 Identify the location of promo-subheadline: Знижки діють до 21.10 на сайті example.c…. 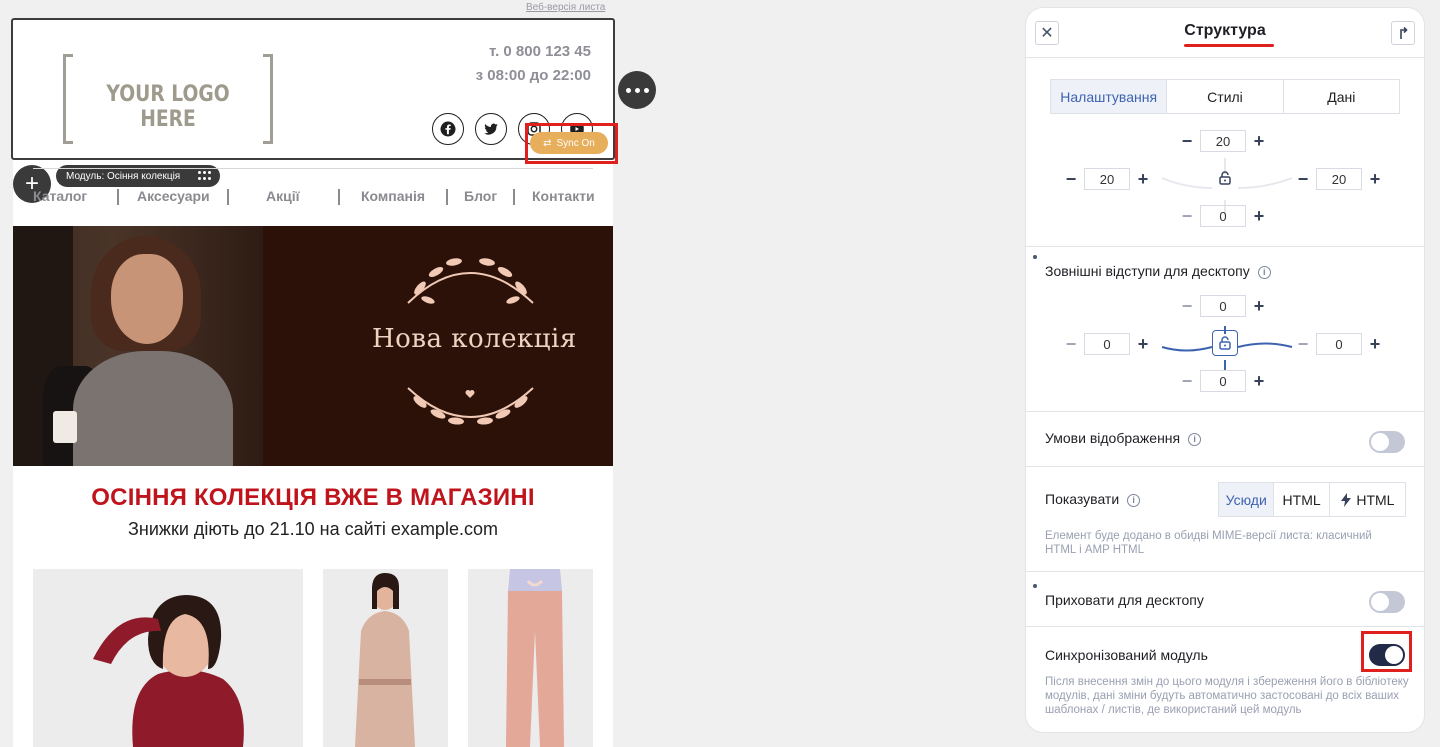
(313, 529).